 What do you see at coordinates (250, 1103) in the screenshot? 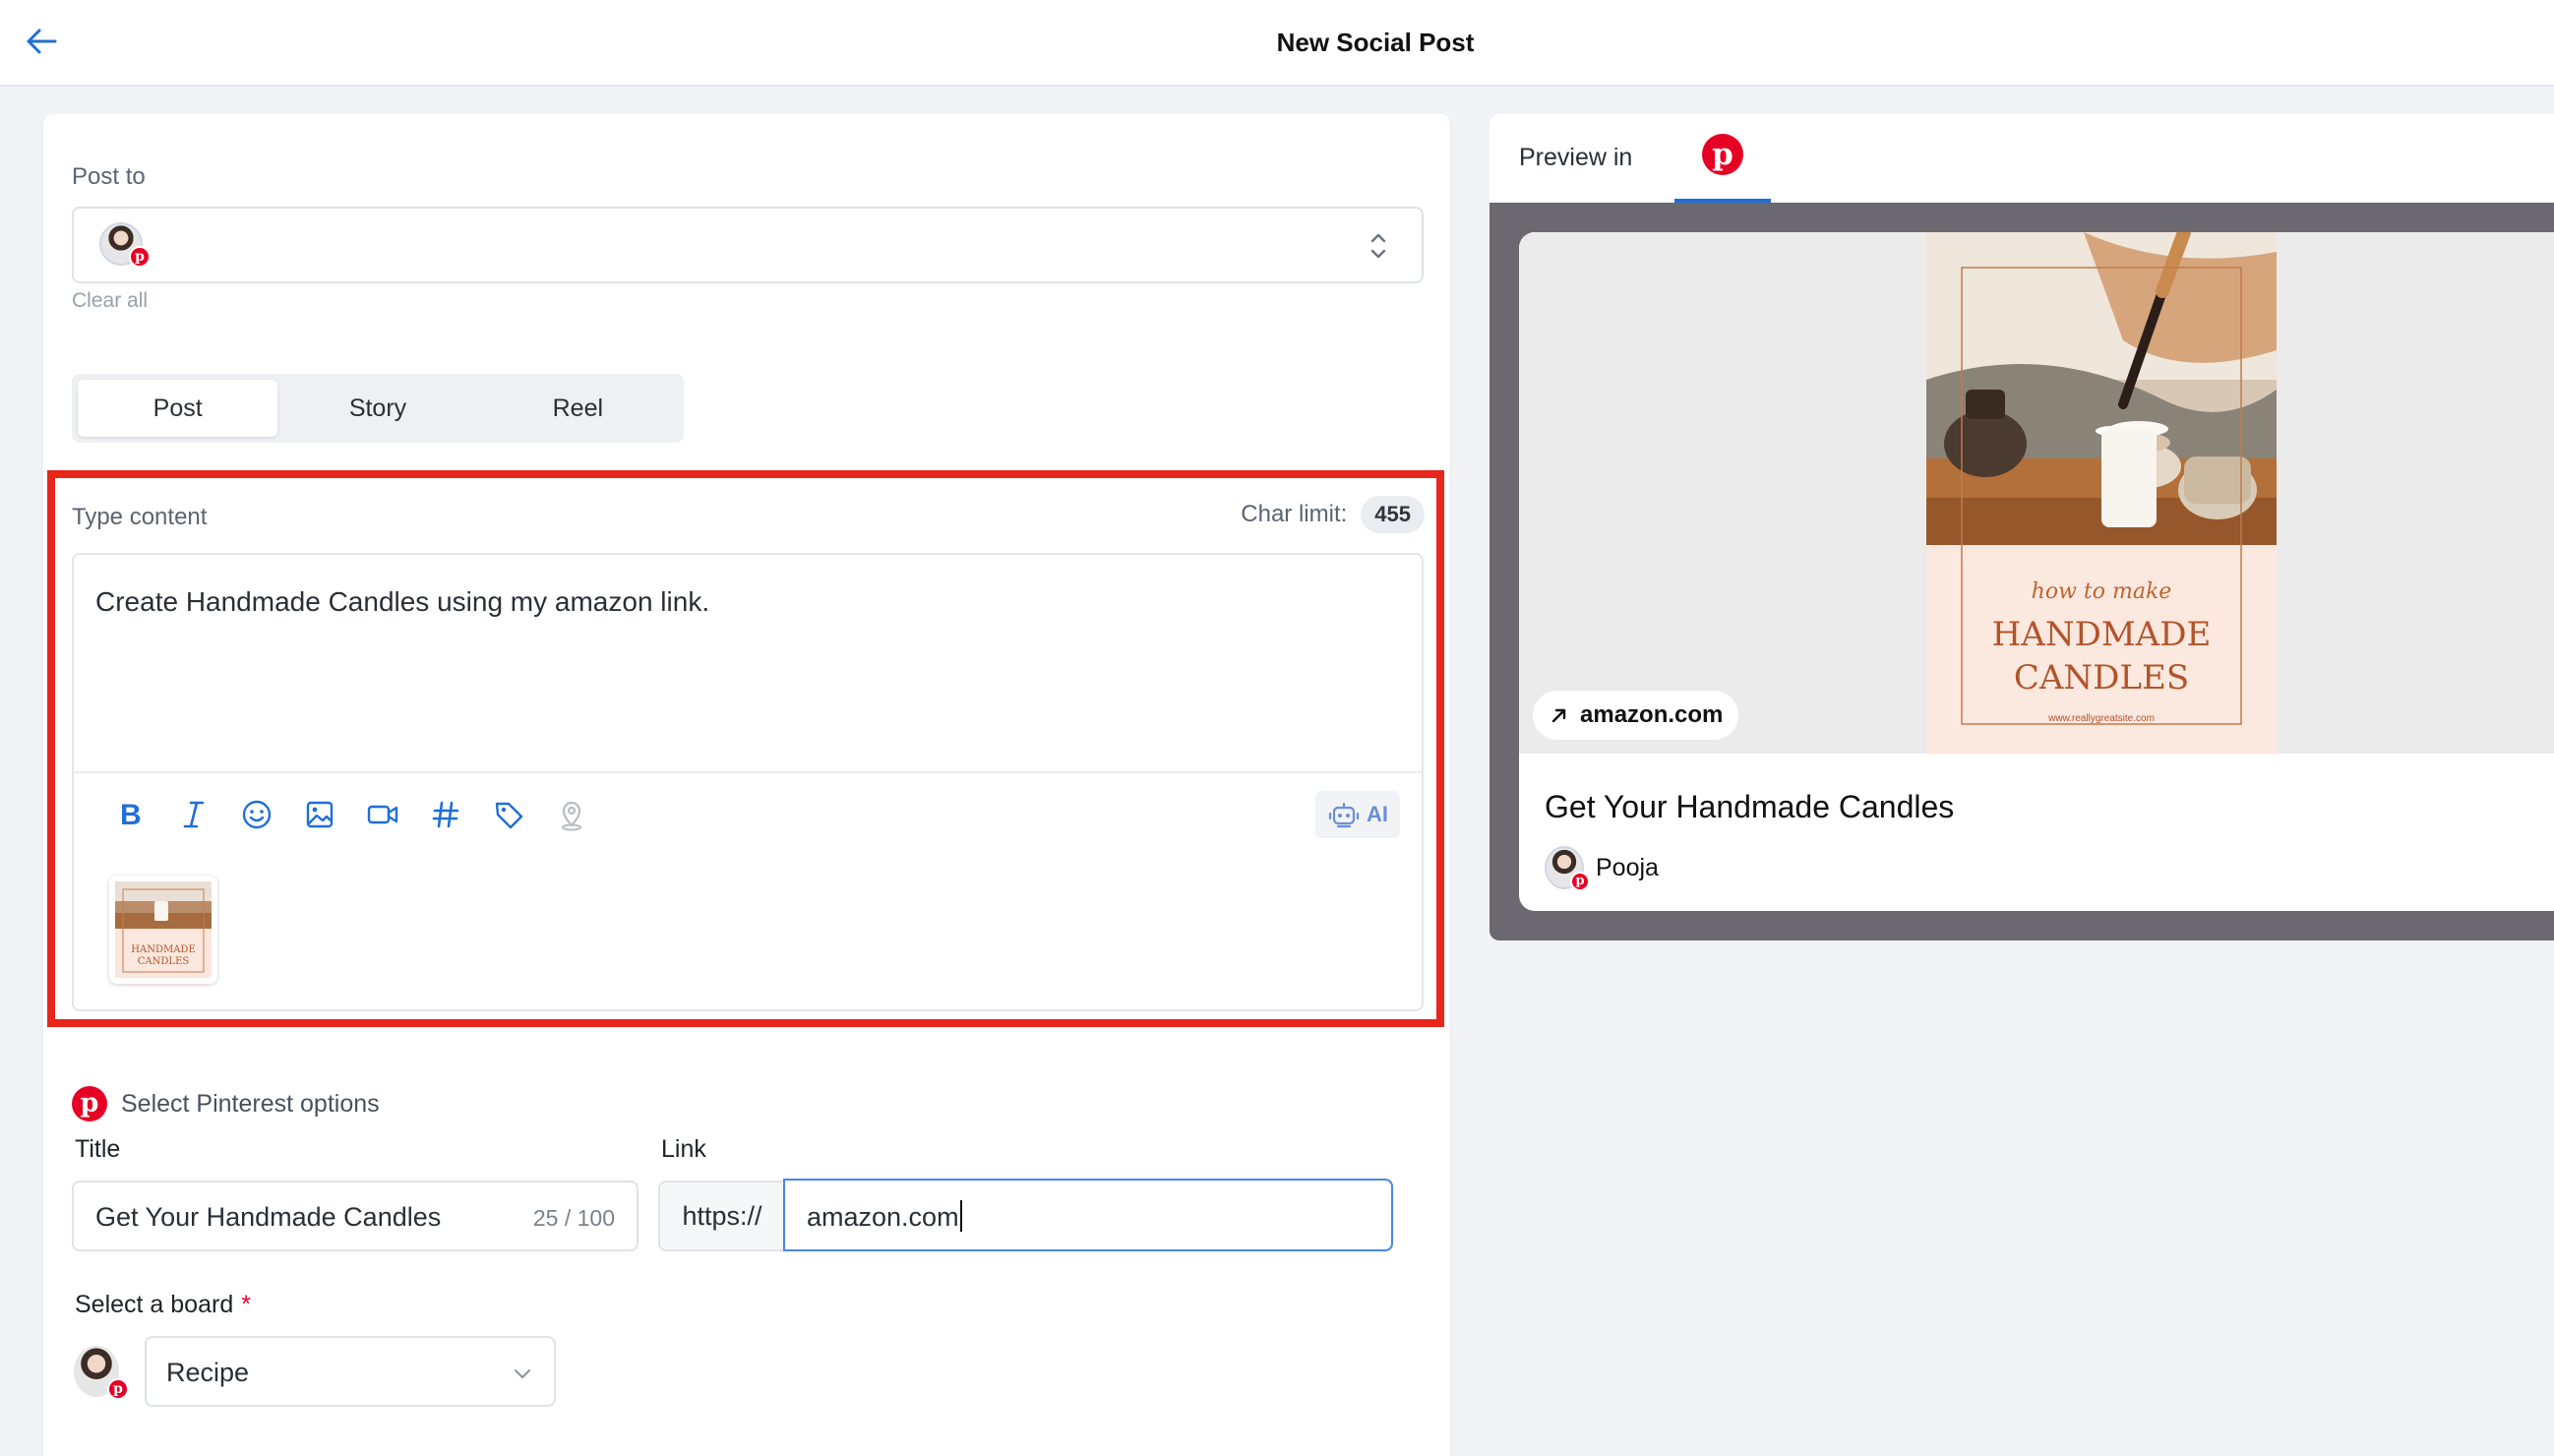
I see `pinterest-options-label: Select Pinterest options` at bounding box center [250, 1103].